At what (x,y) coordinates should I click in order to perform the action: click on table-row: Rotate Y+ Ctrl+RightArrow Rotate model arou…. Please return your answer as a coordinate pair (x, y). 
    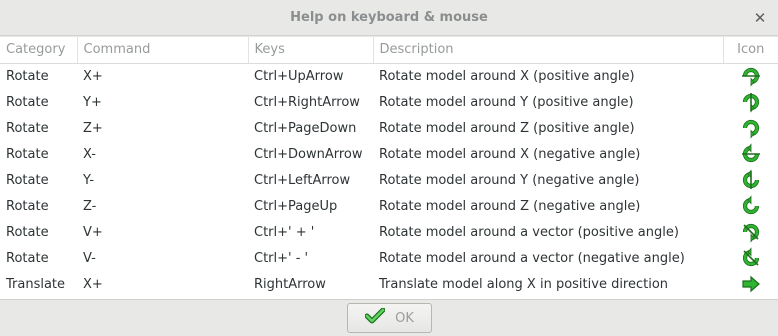
    Looking at the image, I should click on (389, 102).